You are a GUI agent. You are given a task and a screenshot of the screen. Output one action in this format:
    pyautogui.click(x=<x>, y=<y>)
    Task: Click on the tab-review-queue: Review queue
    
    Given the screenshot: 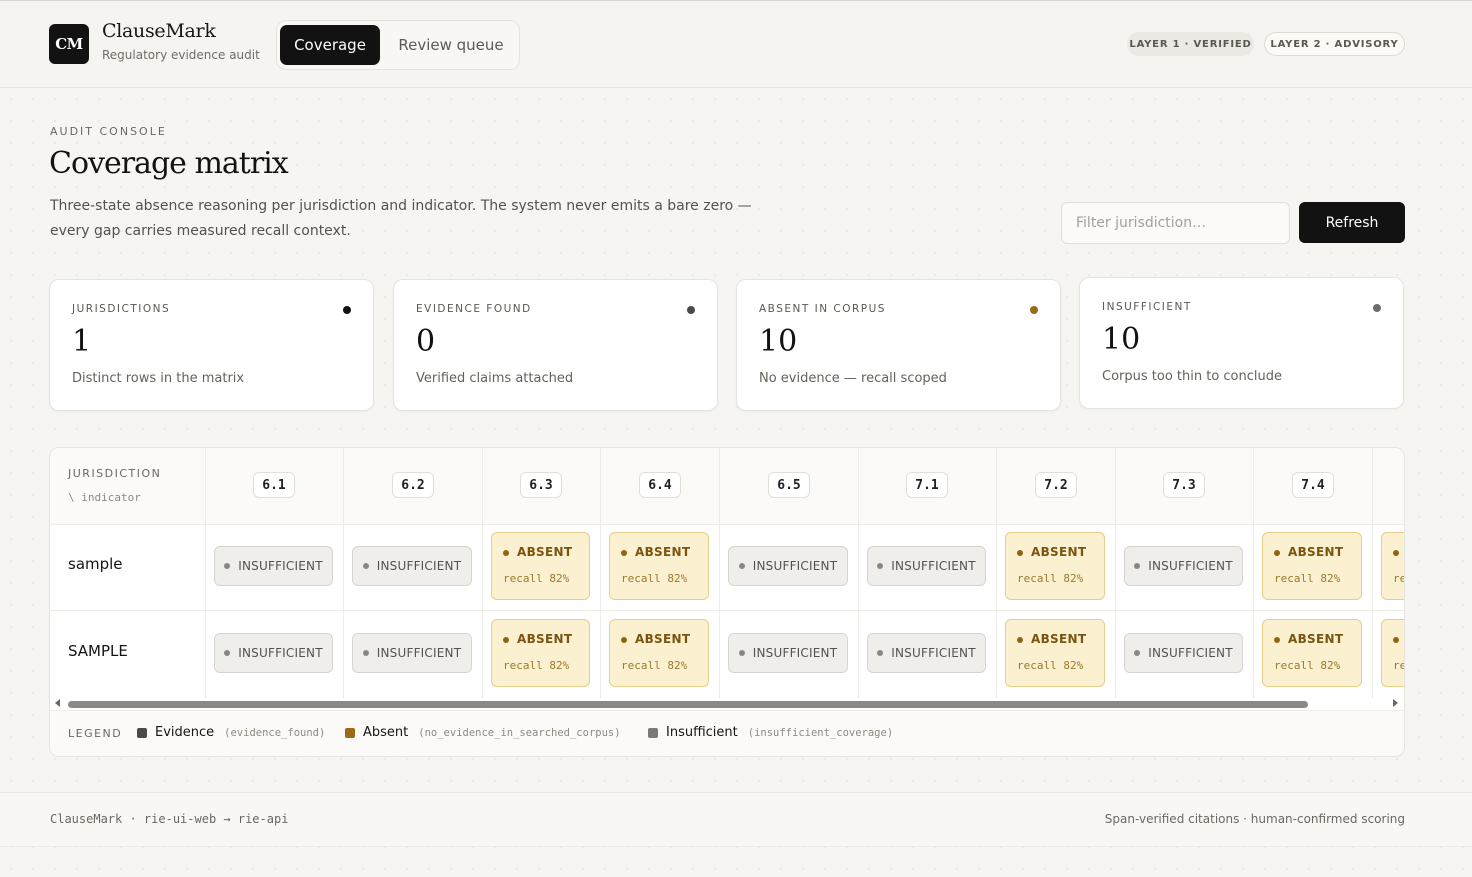 What is the action you would take?
    pyautogui.click(x=451, y=45)
    